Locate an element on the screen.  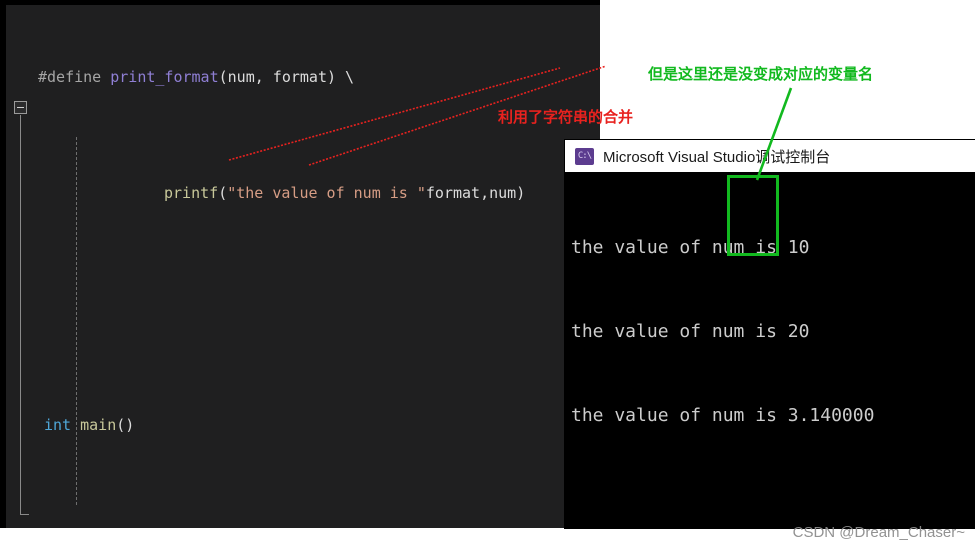
console-output-line: the value of num is 20 is located at coordinates (690, 331).